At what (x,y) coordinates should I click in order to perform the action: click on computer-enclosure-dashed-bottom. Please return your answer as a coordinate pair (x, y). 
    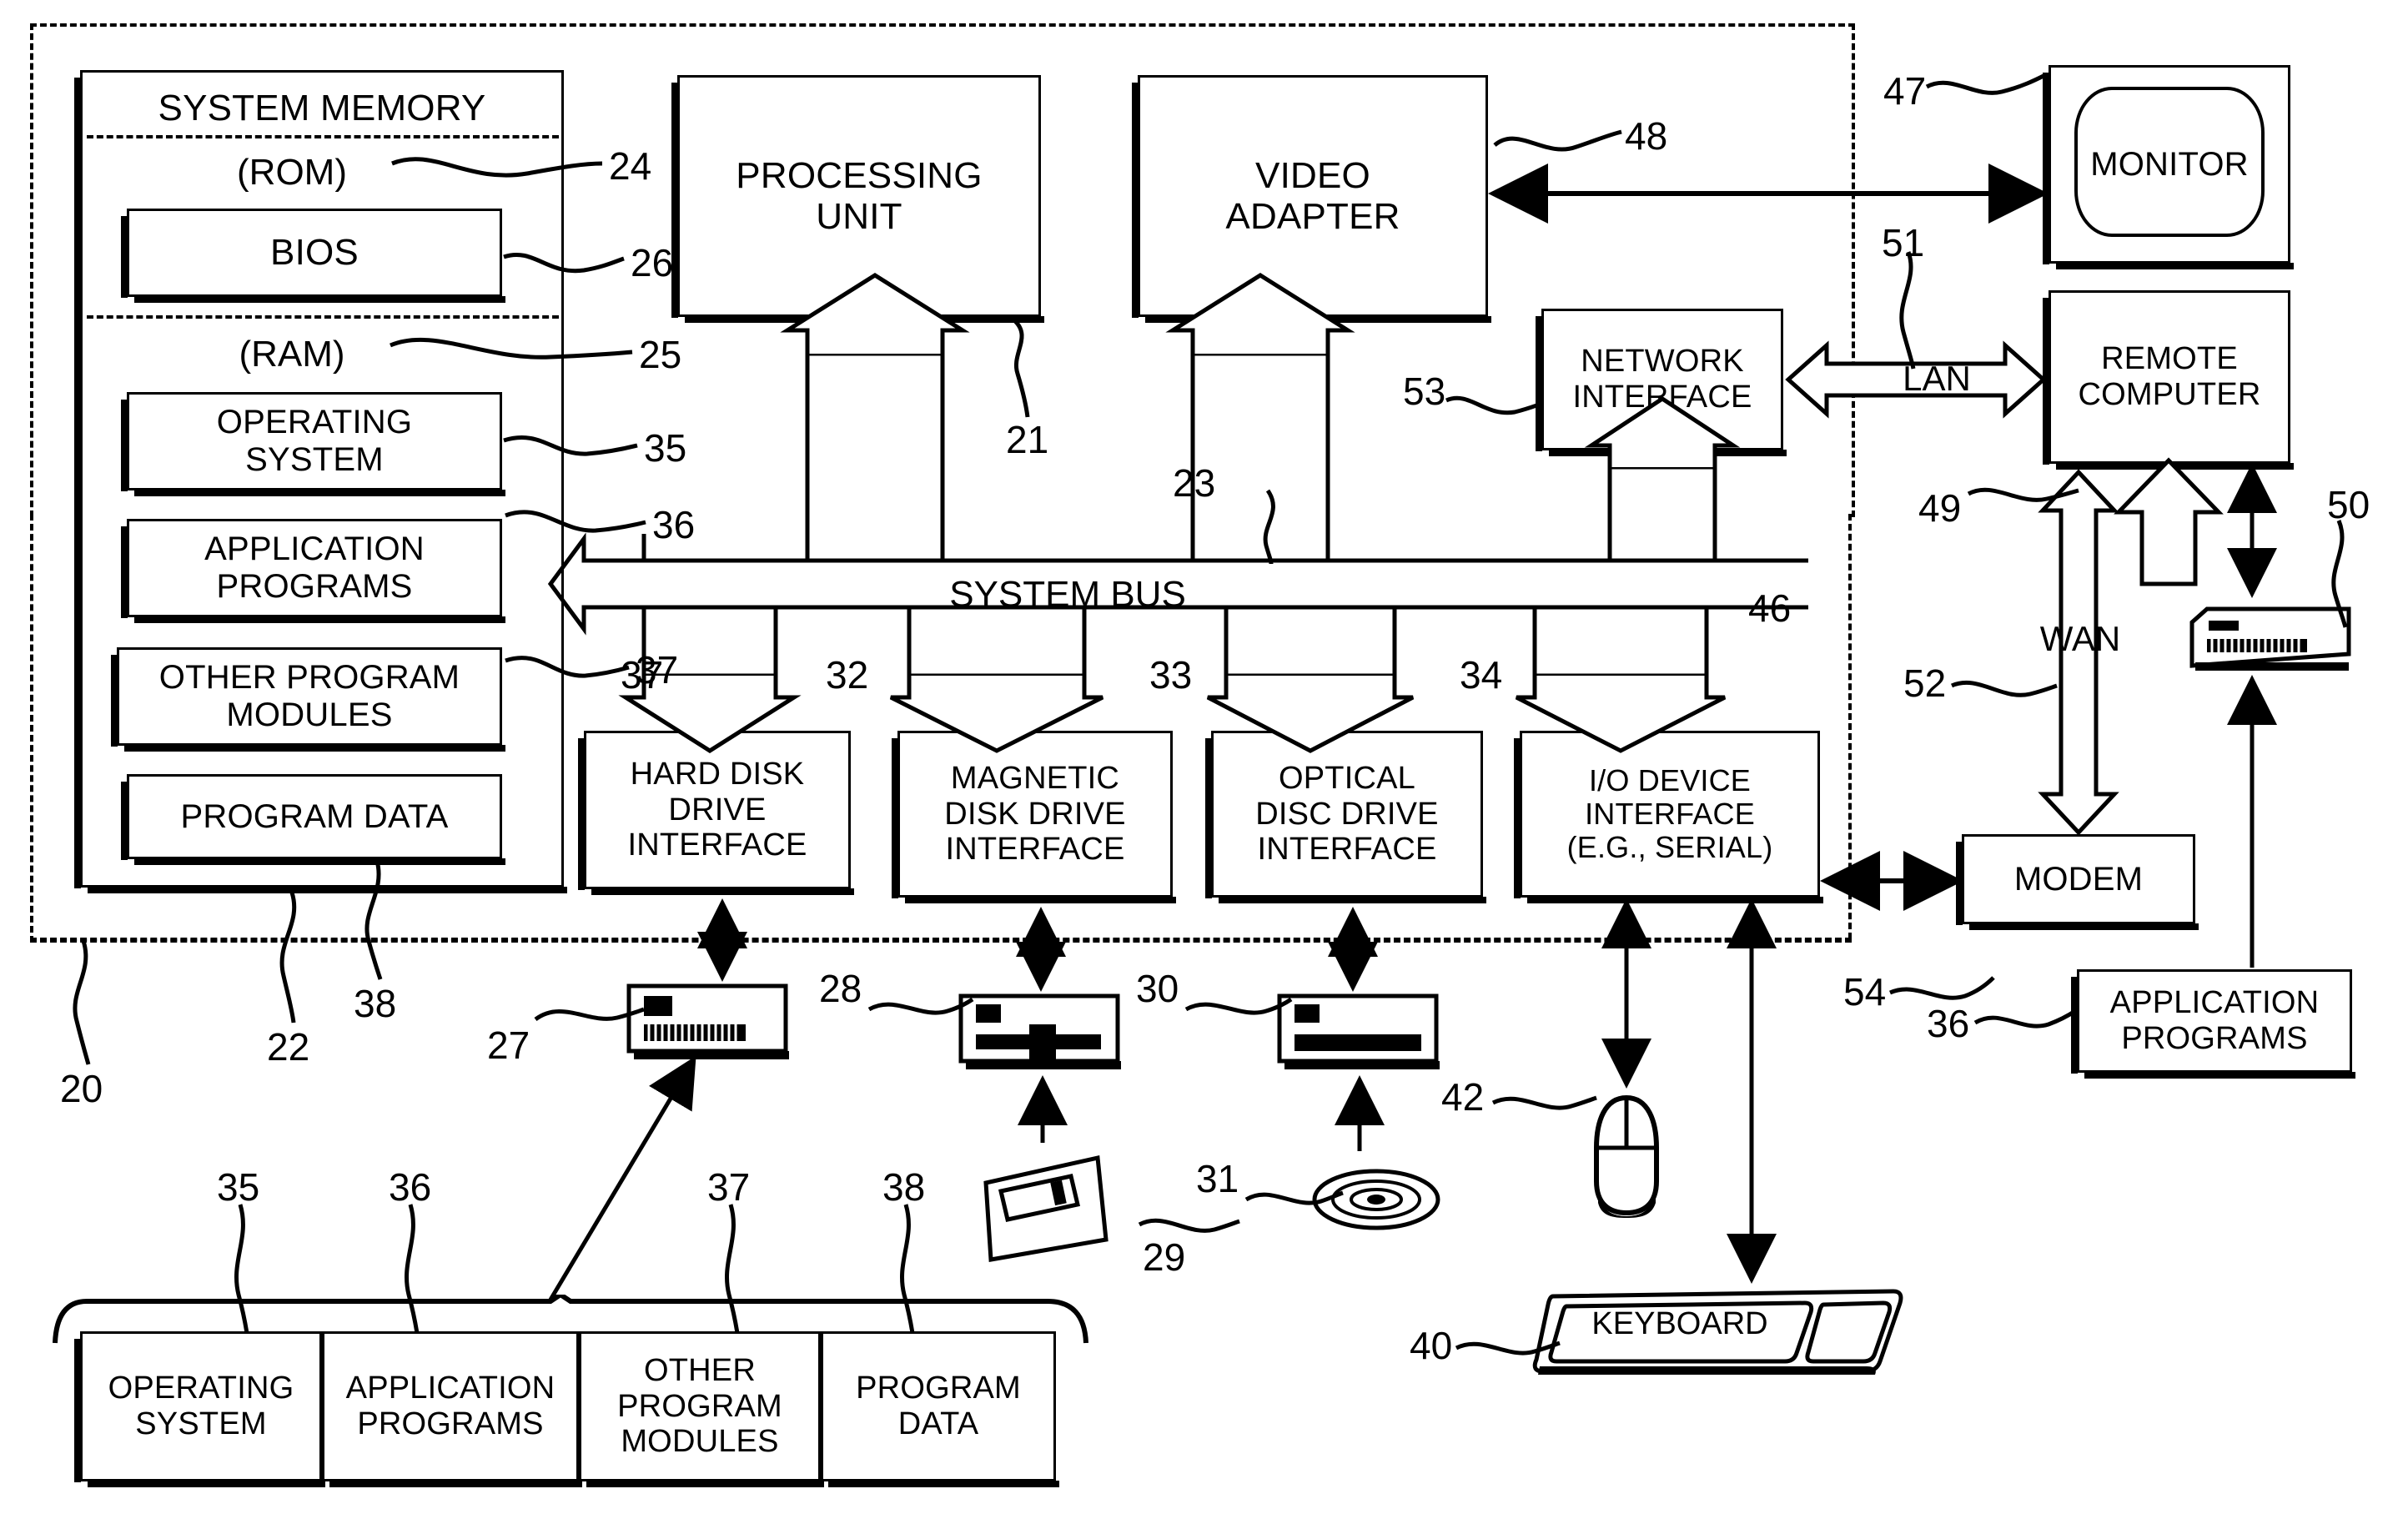
    Looking at the image, I should click on (941, 939).